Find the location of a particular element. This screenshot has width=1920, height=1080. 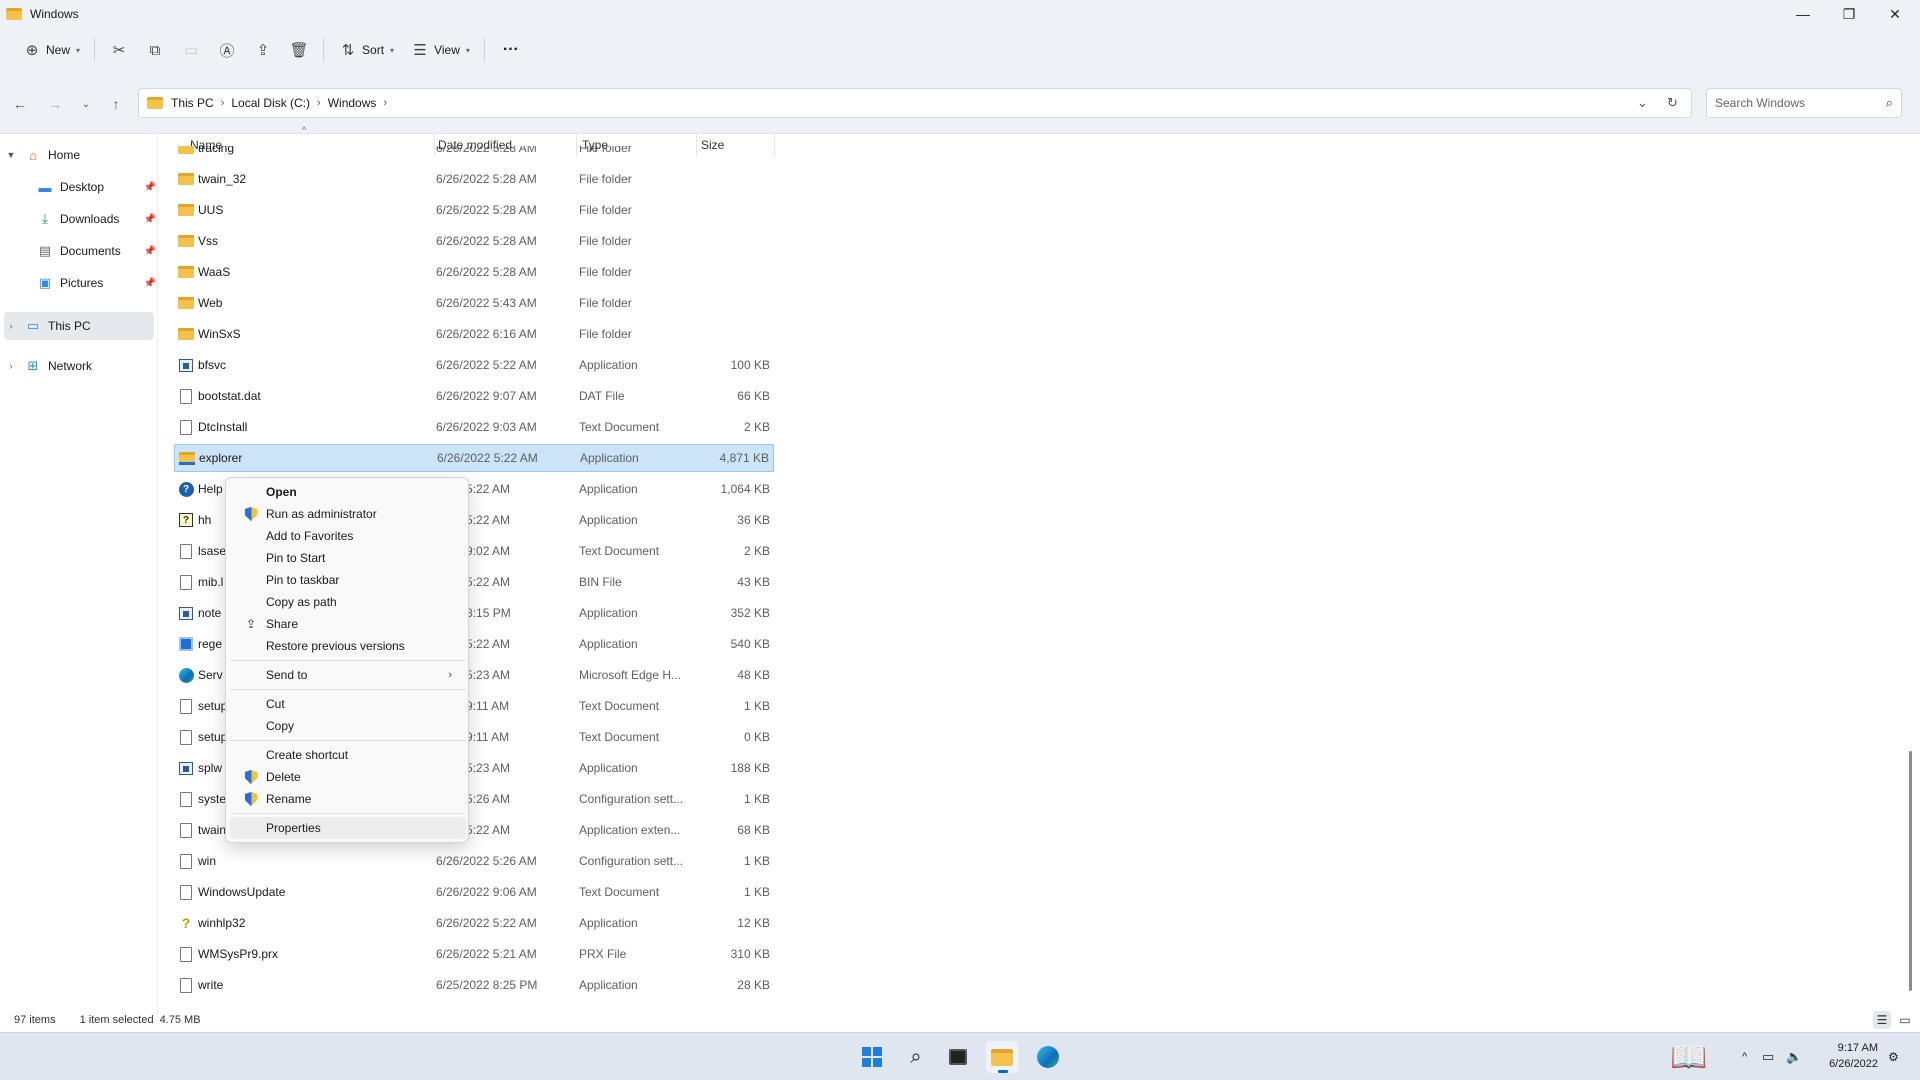

menu-item-rename: Rename is located at coordinates (348, 799).